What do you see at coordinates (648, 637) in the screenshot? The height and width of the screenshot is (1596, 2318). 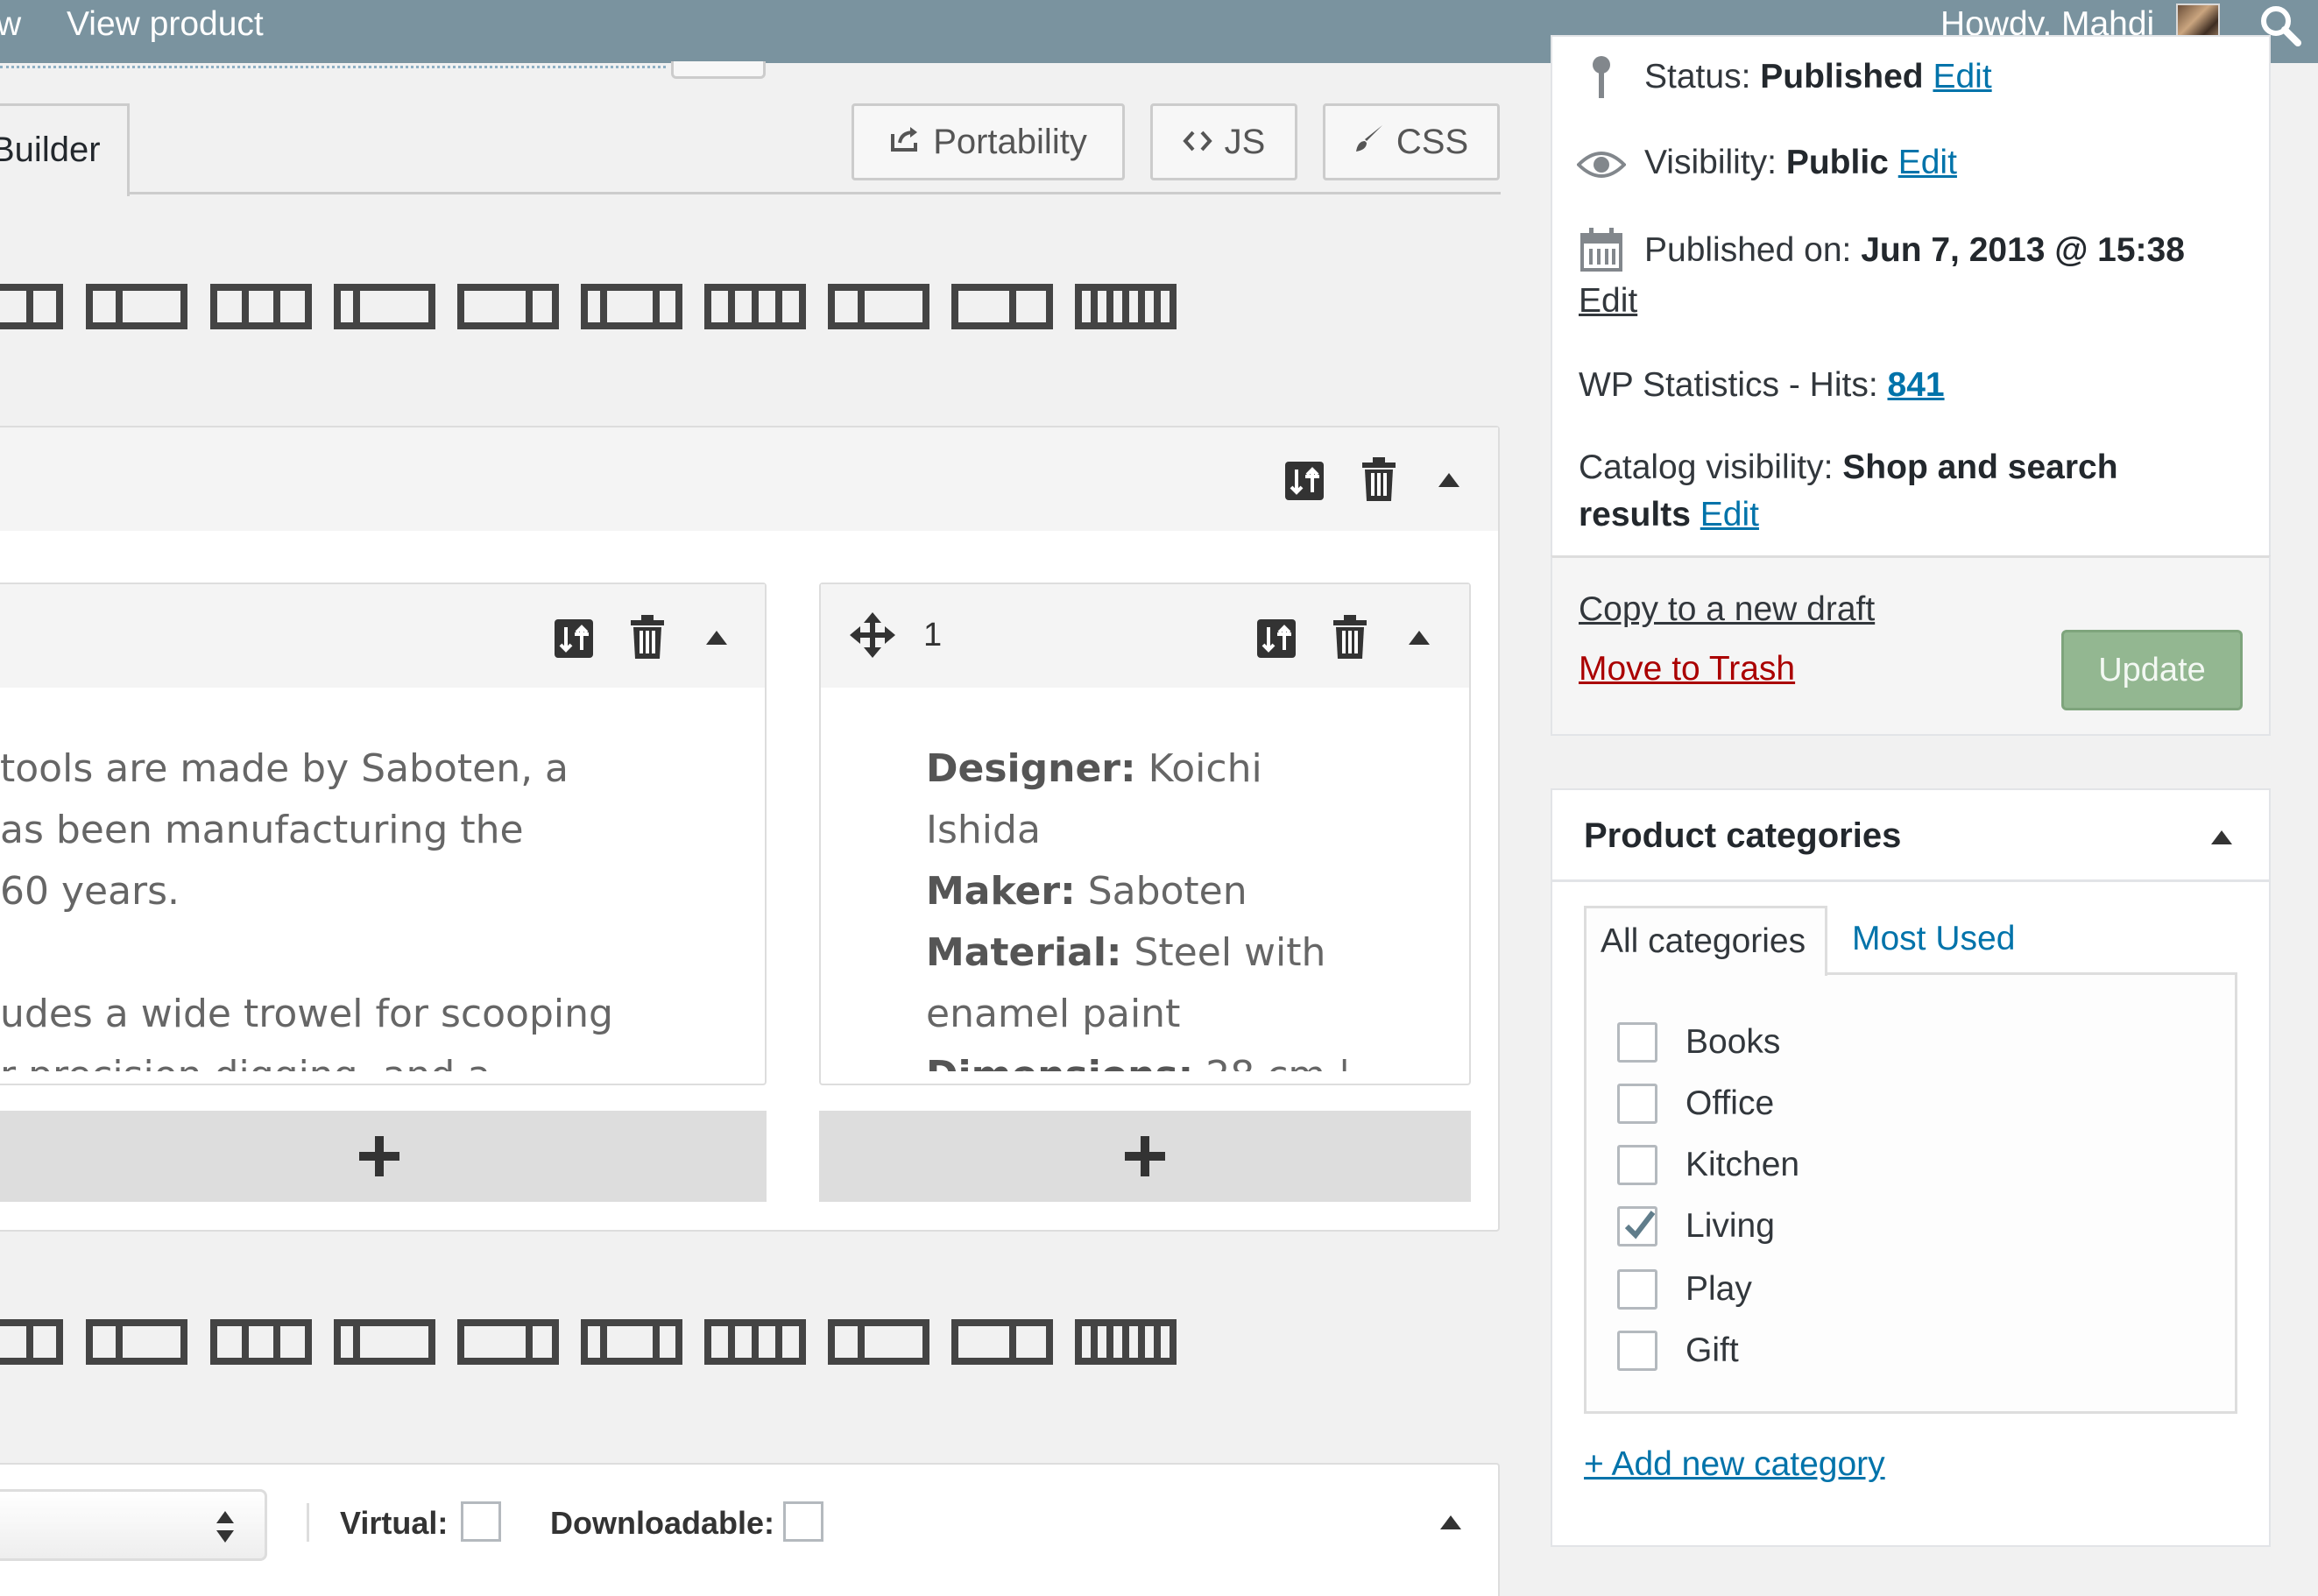 I see `cell-left-delete-icon` at bounding box center [648, 637].